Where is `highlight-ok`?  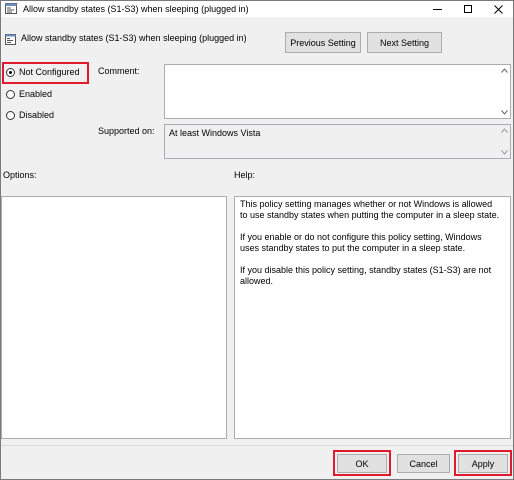 highlight-ok is located at coordinates (362, 463).